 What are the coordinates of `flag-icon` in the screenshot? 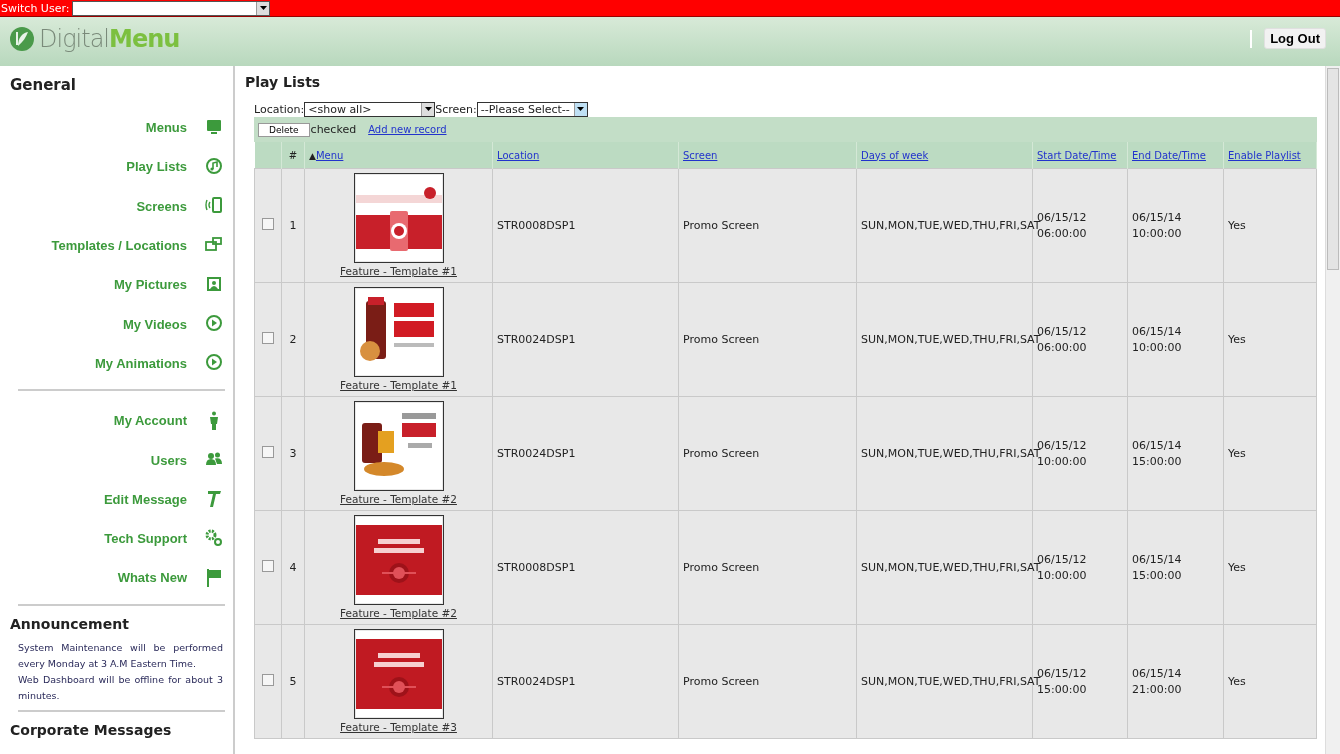 It's located at (214, 577).